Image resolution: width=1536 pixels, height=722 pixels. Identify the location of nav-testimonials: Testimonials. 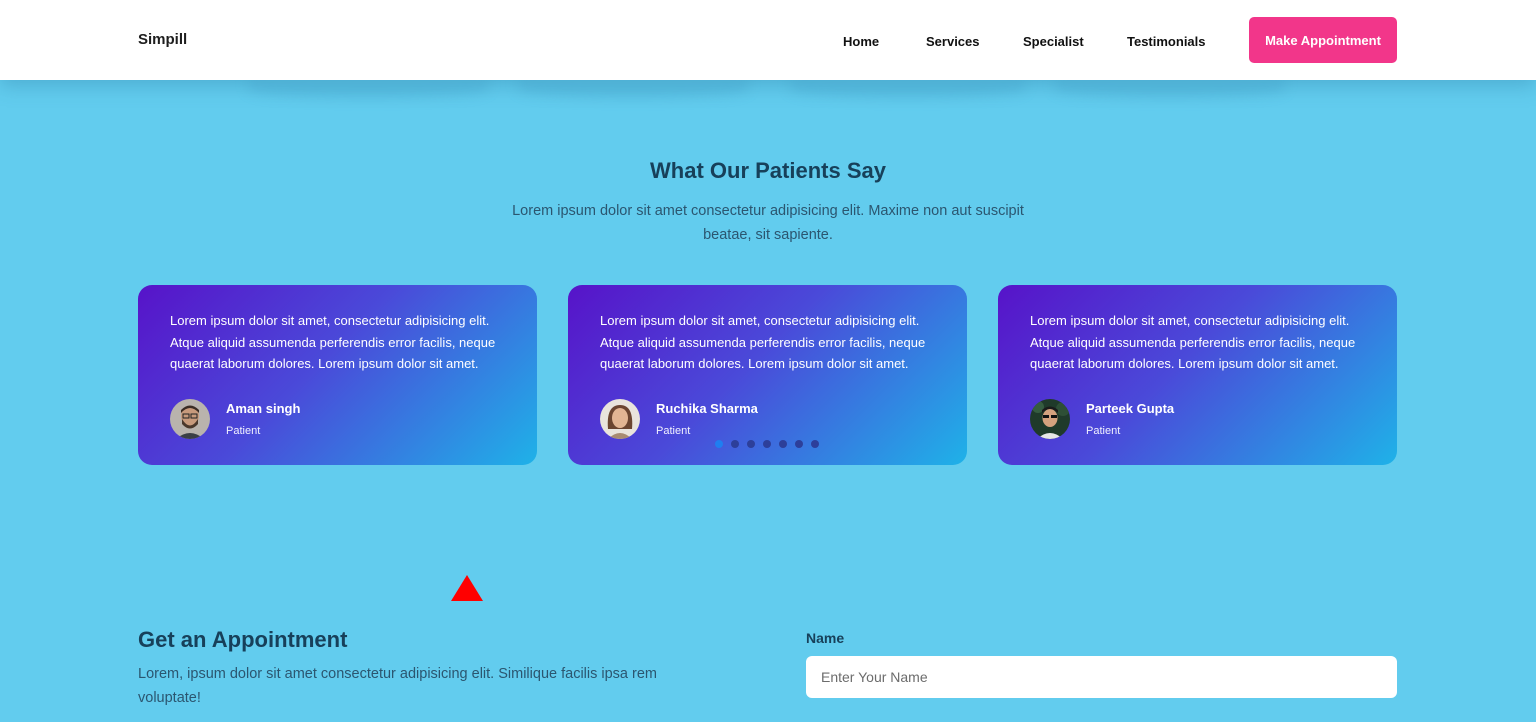
(1166, 41).